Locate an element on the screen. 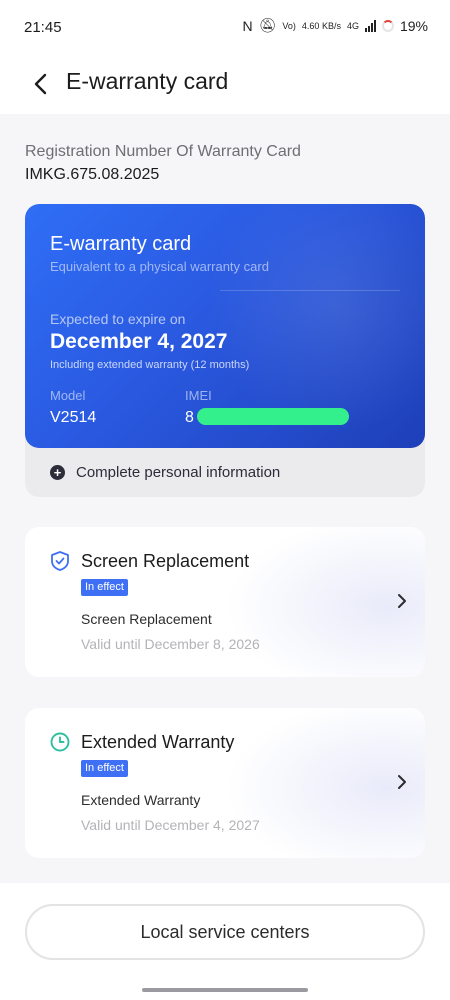 This screenshot has height=1000, width=450. top-app-bar: E-warranty card is located at coordinates (225, 85).